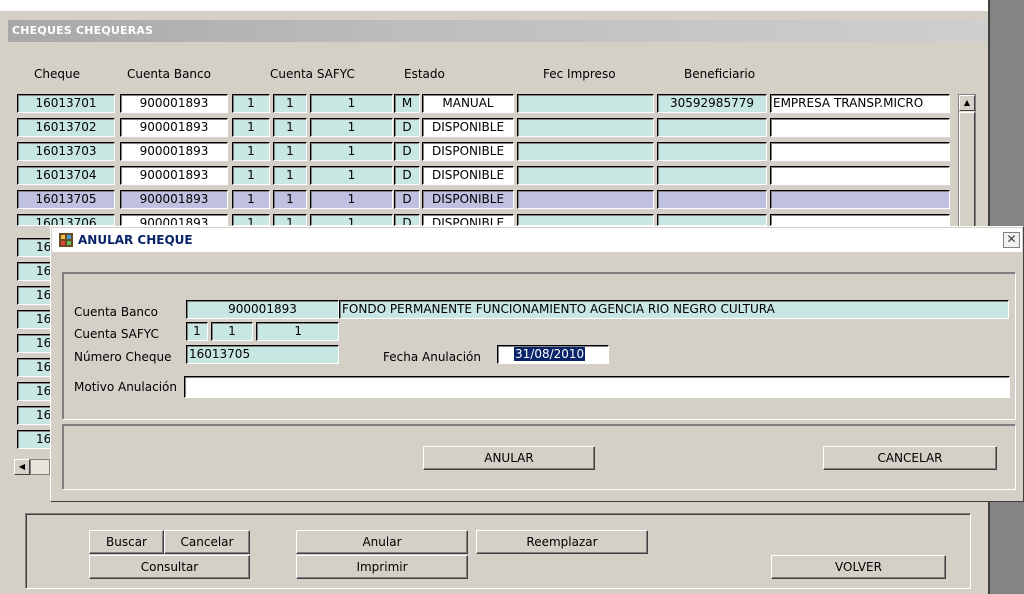 This screenshot has width=1024, height=594. I want to click on cheque-cell: 16013702, so click(66, 127).